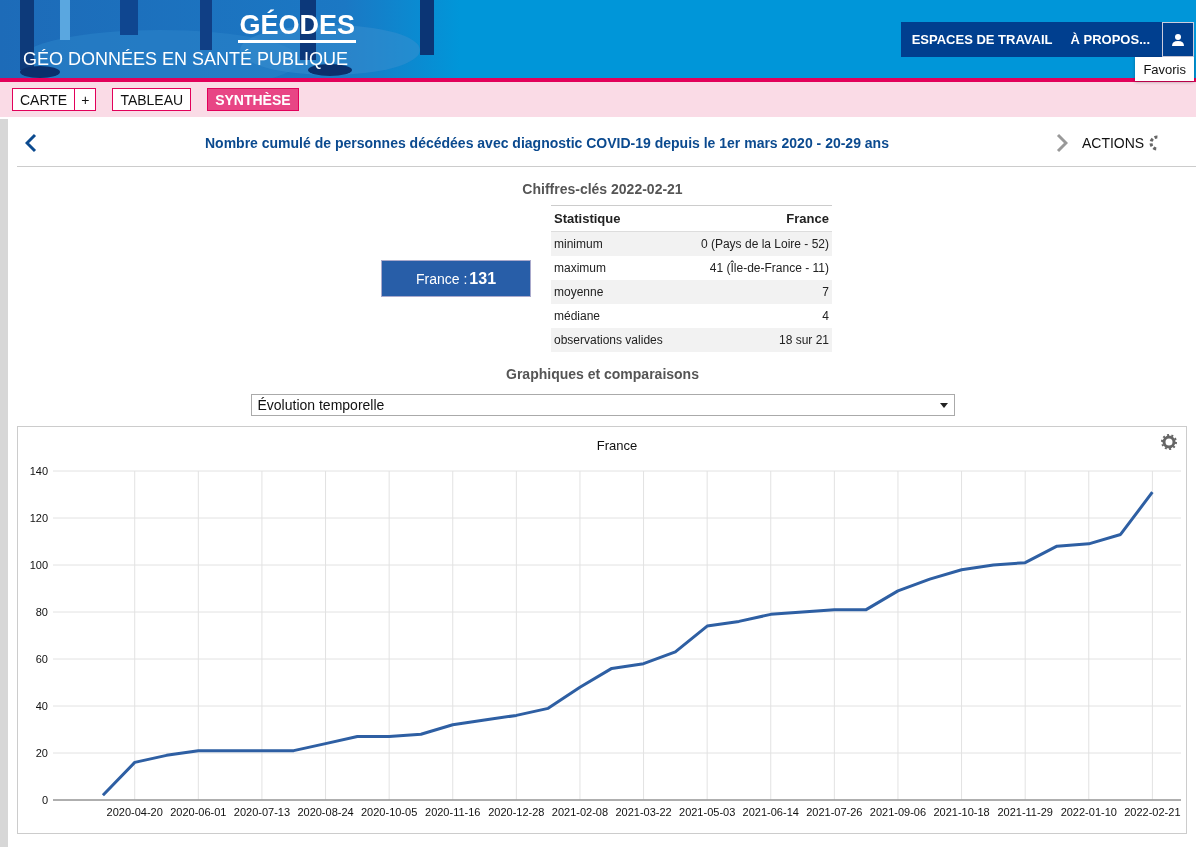 The image size is (1196, 847). I want to click on caret-icon, so click(943, 405).